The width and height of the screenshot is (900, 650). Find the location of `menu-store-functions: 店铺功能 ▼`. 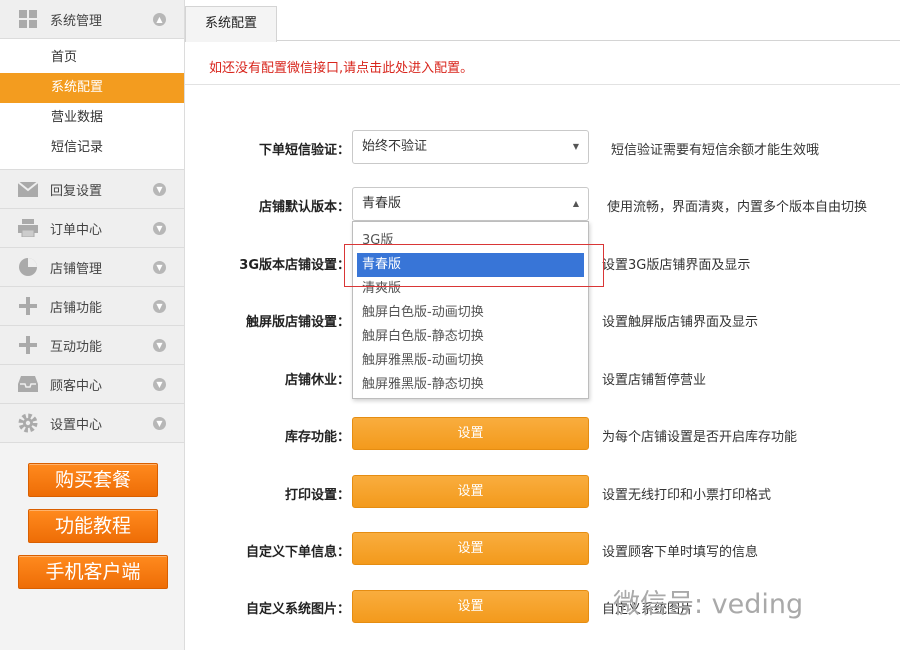

menu-store-functions: 店铺功能 ▼ is located at coordinates (92, 306).